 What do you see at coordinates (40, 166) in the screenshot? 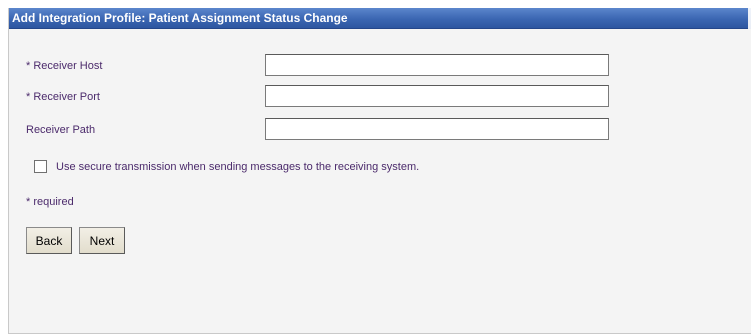
I see `secure-transmission-checkbox` at bounding box center [40, 166].